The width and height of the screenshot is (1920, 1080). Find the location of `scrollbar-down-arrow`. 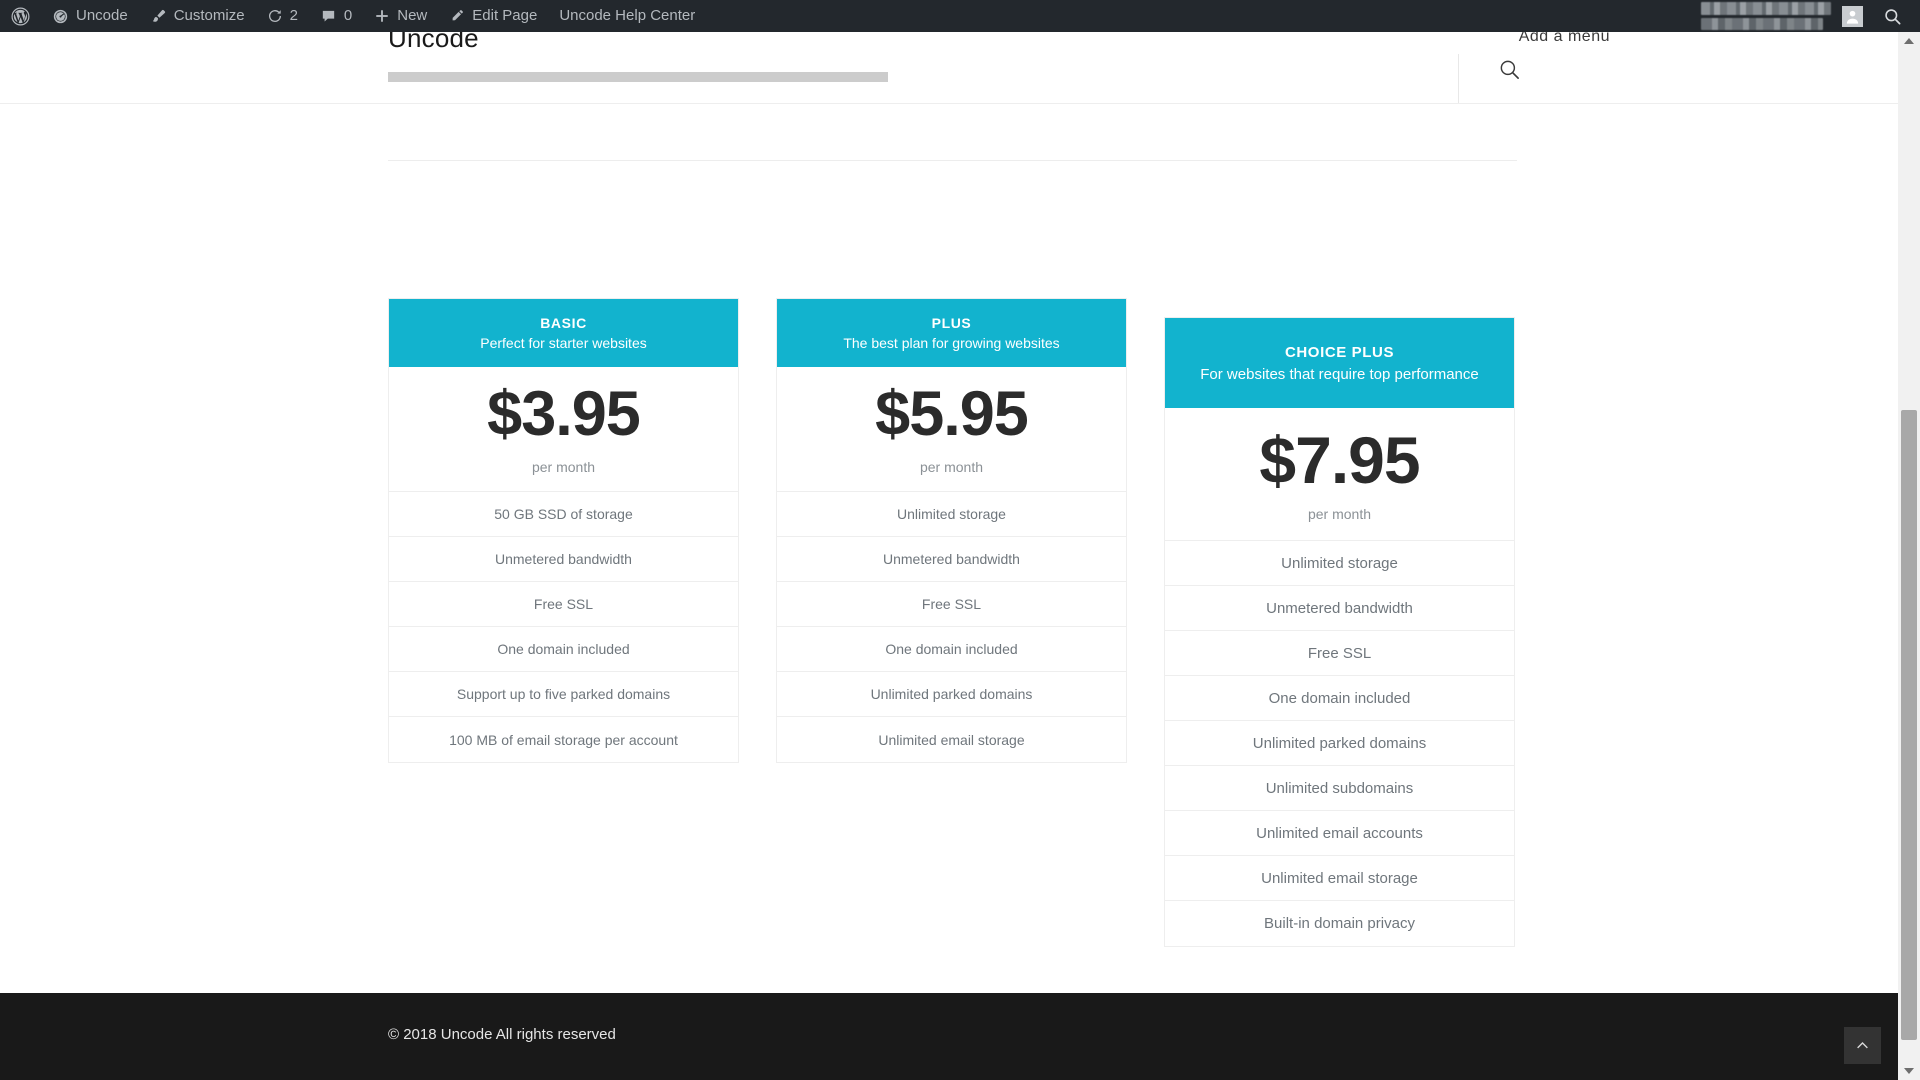

scrollbar-down-arrow is located at coordinates (1909, 1071).